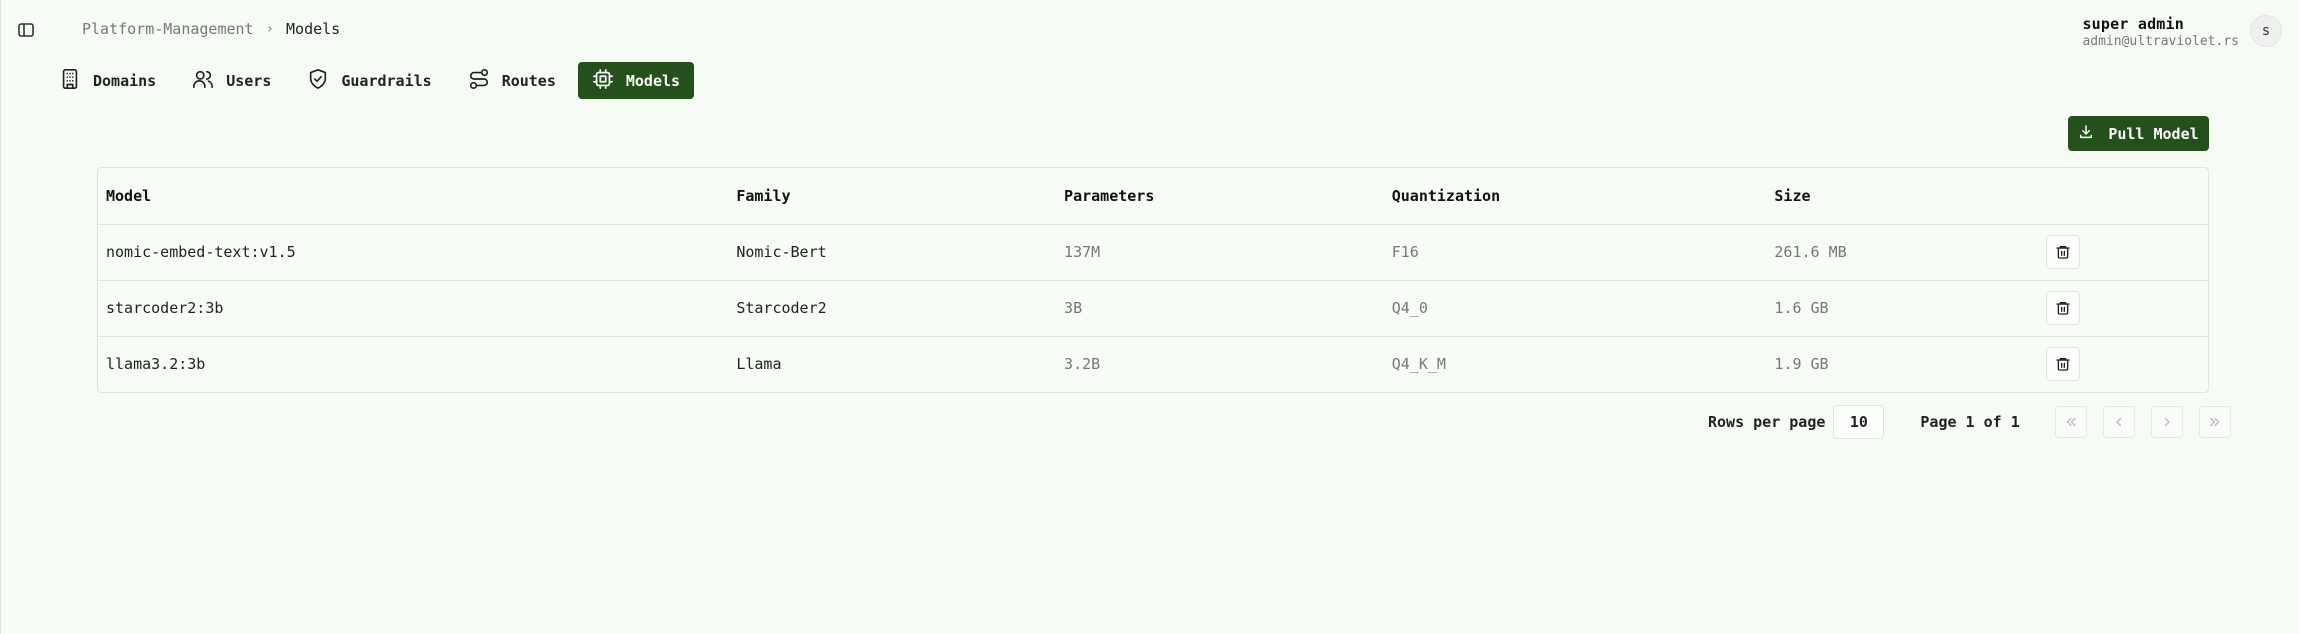 The image size is (2299, 634). I want to click on nav-item-users: Users, so click(231, 80).